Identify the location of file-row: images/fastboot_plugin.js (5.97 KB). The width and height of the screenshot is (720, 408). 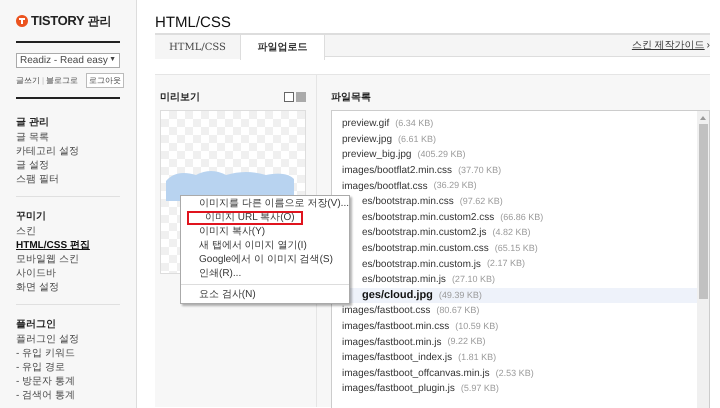
(514, 389).